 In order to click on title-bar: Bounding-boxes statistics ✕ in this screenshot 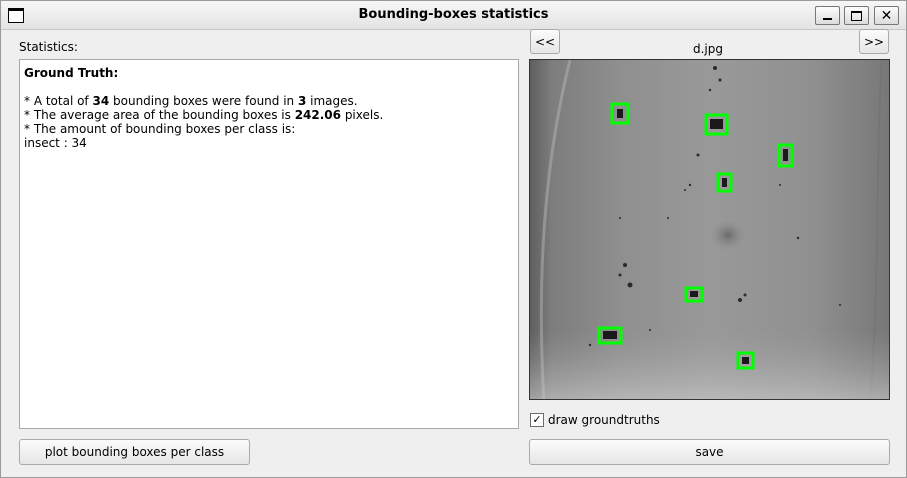, I will do `click(453, 15)`.